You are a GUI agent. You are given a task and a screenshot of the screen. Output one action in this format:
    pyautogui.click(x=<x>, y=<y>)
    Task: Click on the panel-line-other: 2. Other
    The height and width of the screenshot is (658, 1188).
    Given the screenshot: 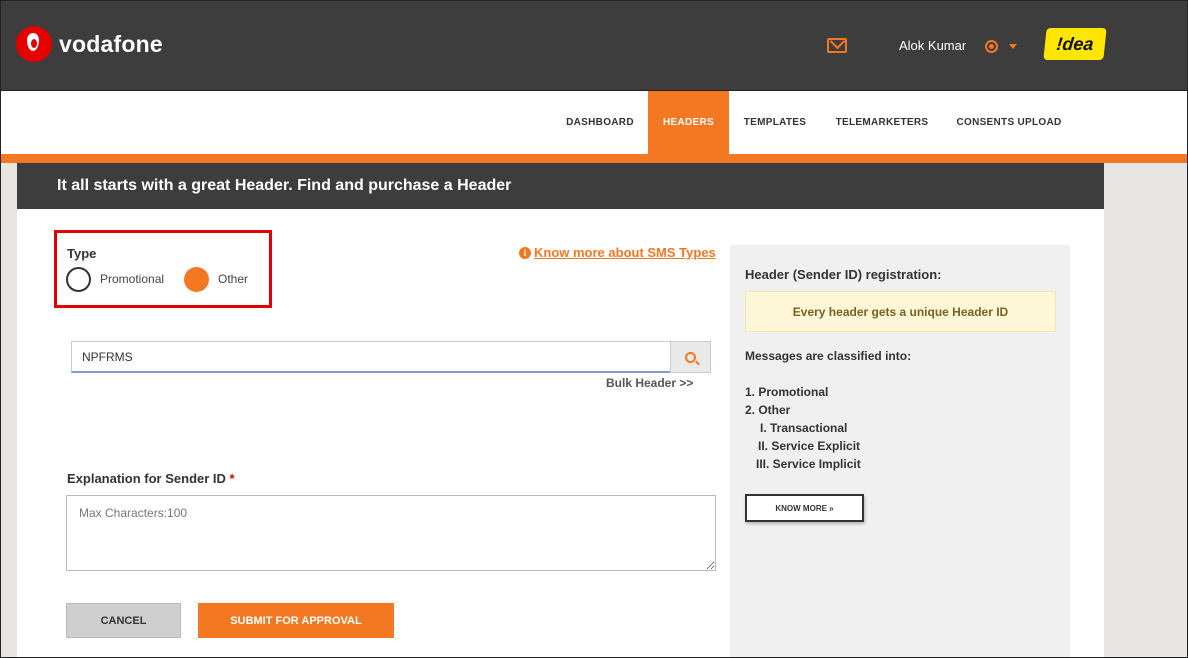 What is the action you would take?
    pyautogui.click(x=768, y=410)
    